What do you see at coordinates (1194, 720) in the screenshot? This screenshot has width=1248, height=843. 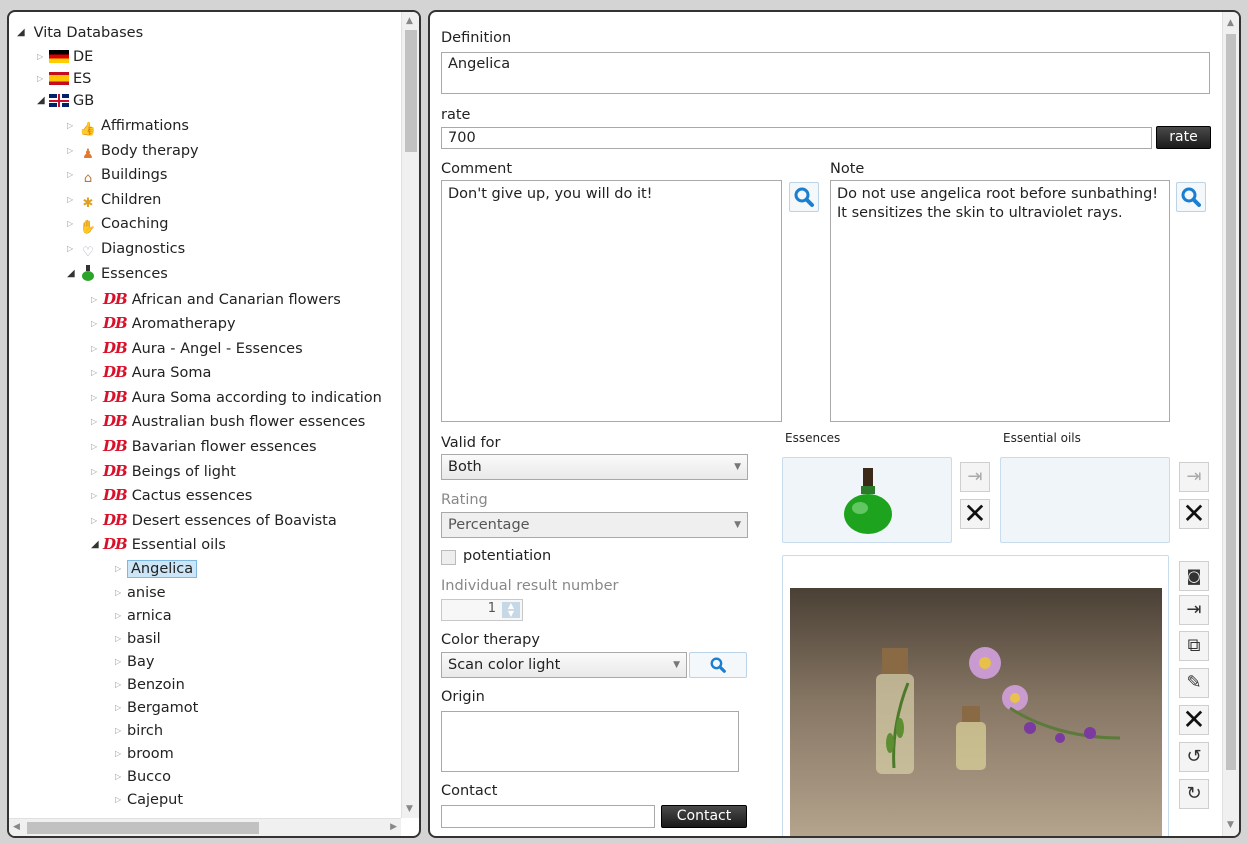 I see `delete-image-button: ✕` at bounding box center [1194, 720].